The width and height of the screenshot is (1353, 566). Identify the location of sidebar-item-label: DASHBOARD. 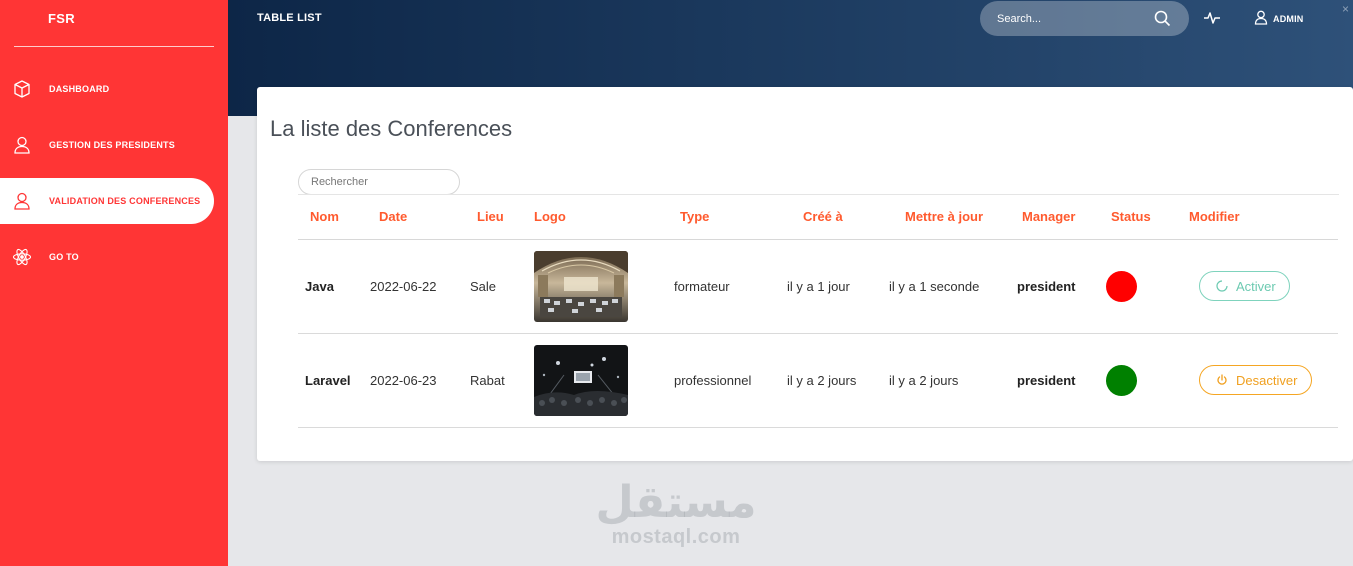
(79, 89).